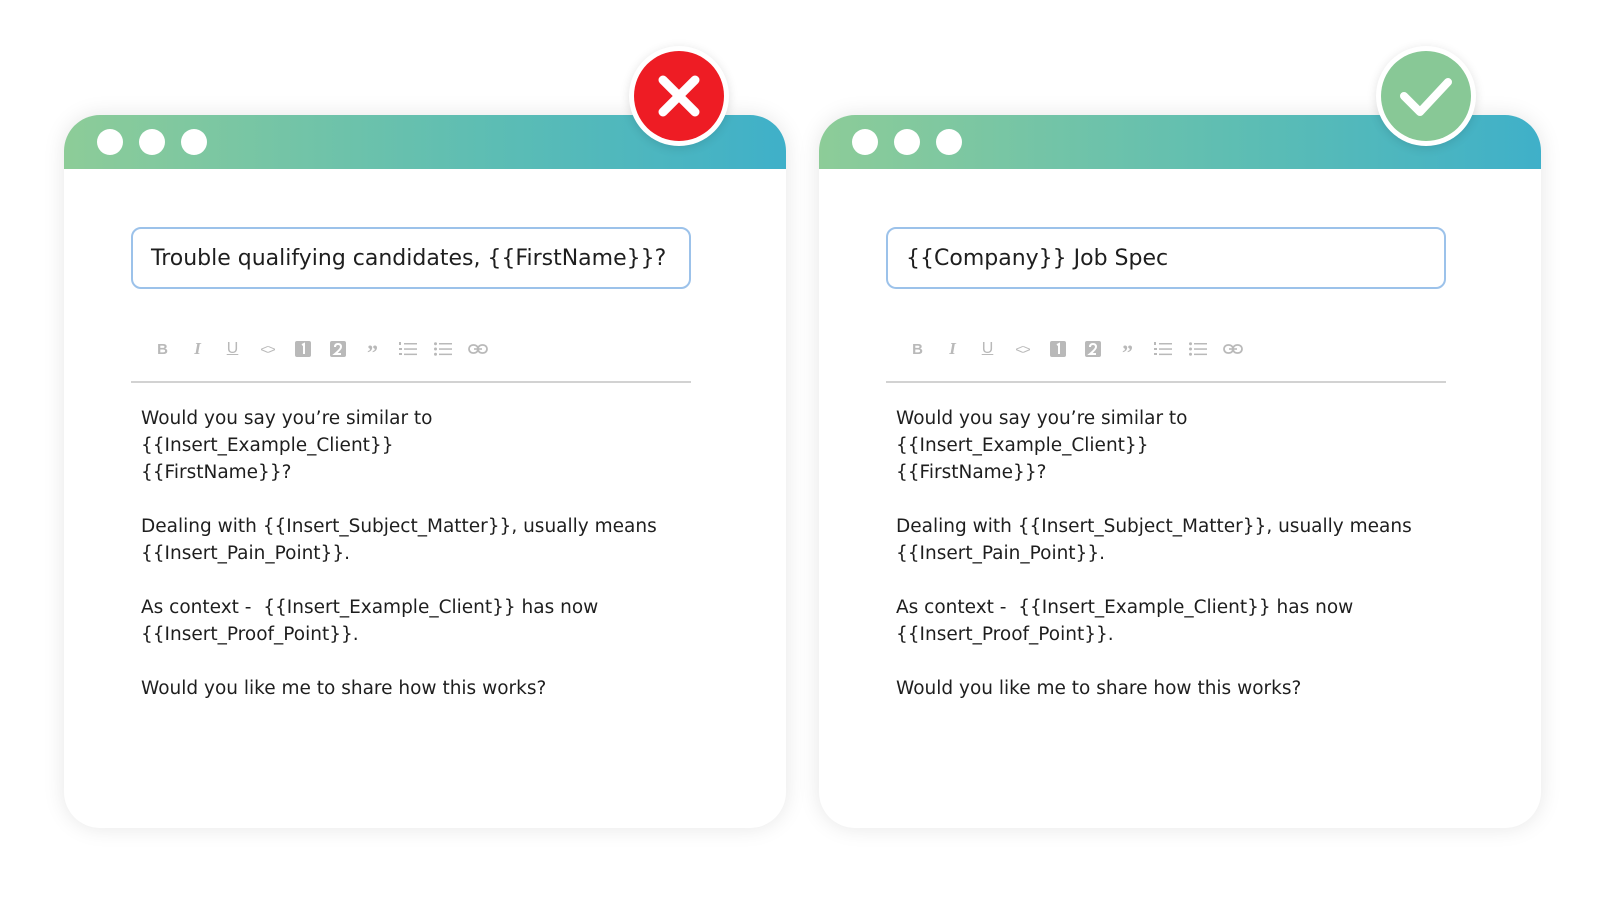 The width and height of the screenshot is (1600, 900). Describe the element at coordinates (1426, 96) in the screenshot. I see `checkmark-icon` at that location.